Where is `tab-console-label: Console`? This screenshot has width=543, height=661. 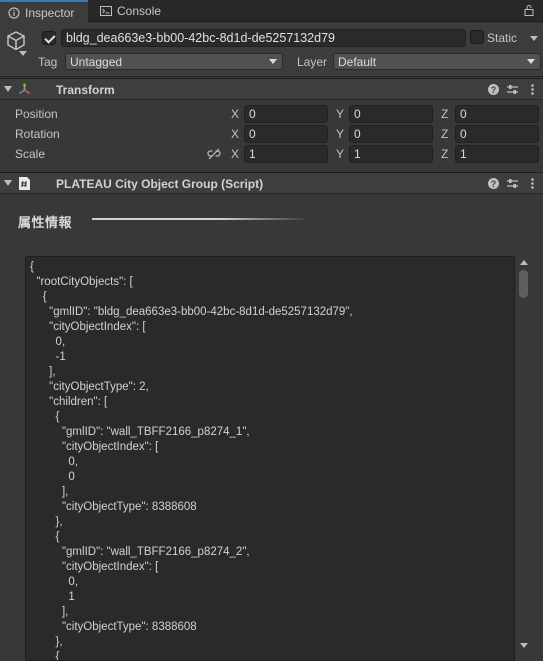 tab-console-label: Console is located at coordinates (139, 11).